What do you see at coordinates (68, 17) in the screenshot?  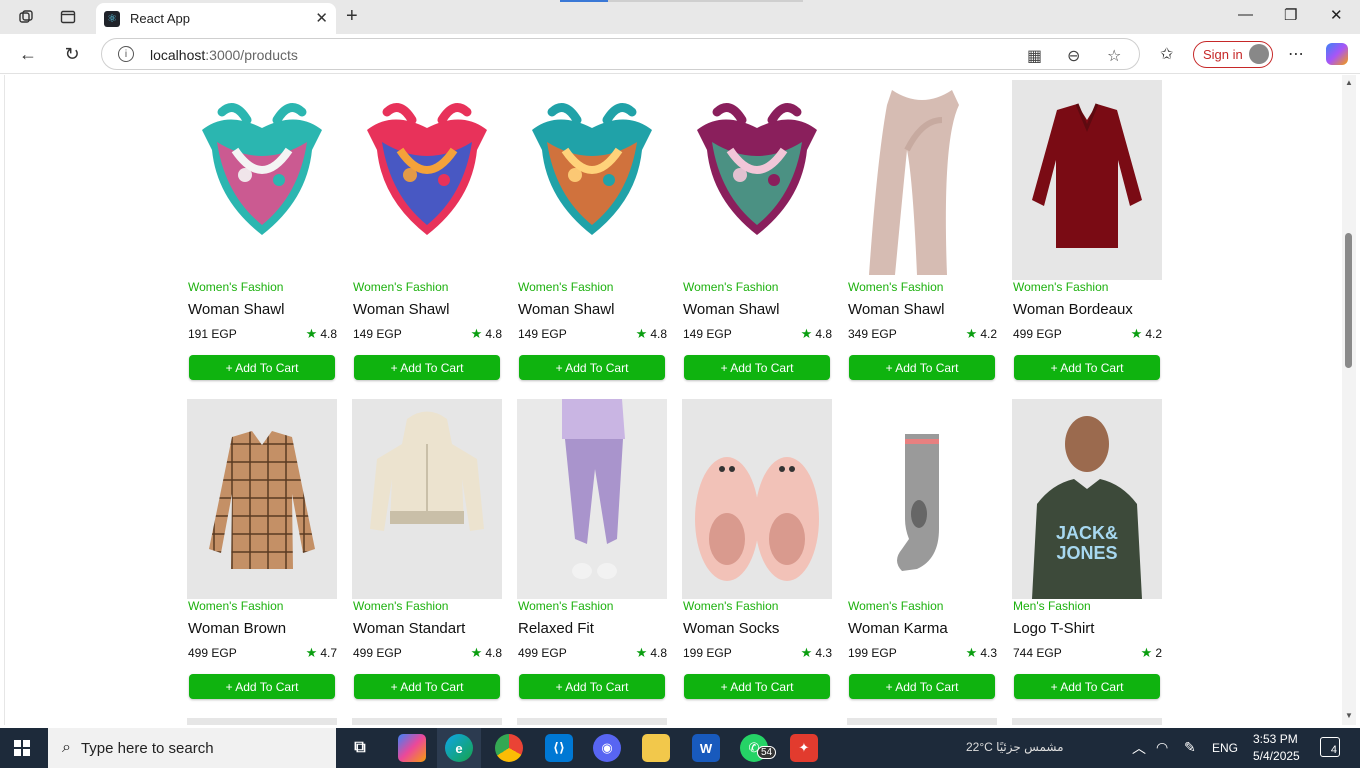 I see `tab-actions-icon` at bounding box center [68, 17].